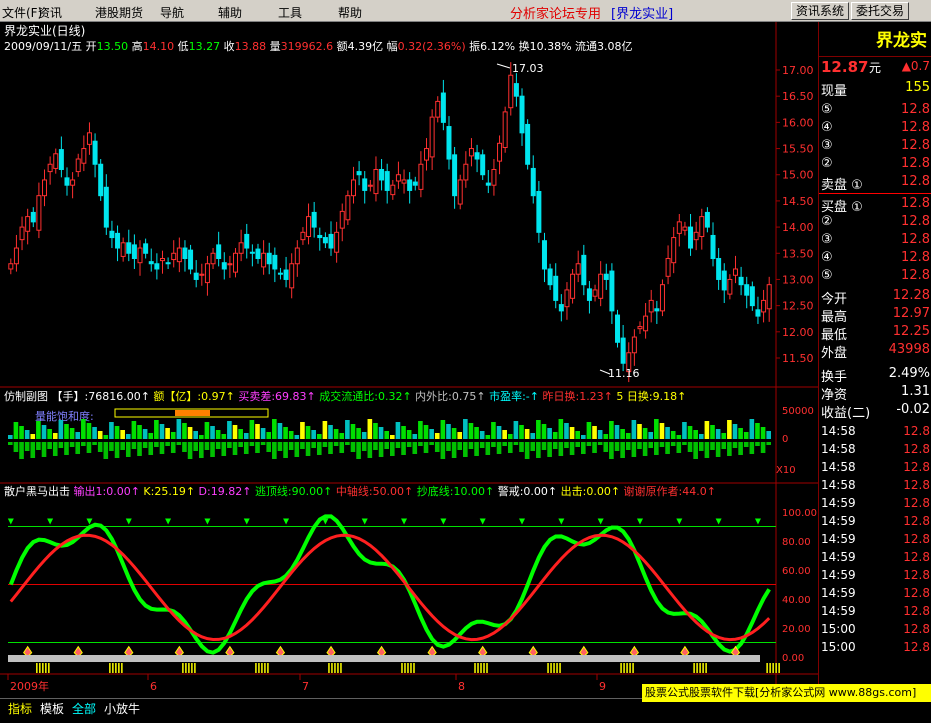 The height and width of the screenshot is (723, 931). Describe the element at coordinates (367, 46) in the screenshot. I see `quote-line-part: 4.39亿` at that location.